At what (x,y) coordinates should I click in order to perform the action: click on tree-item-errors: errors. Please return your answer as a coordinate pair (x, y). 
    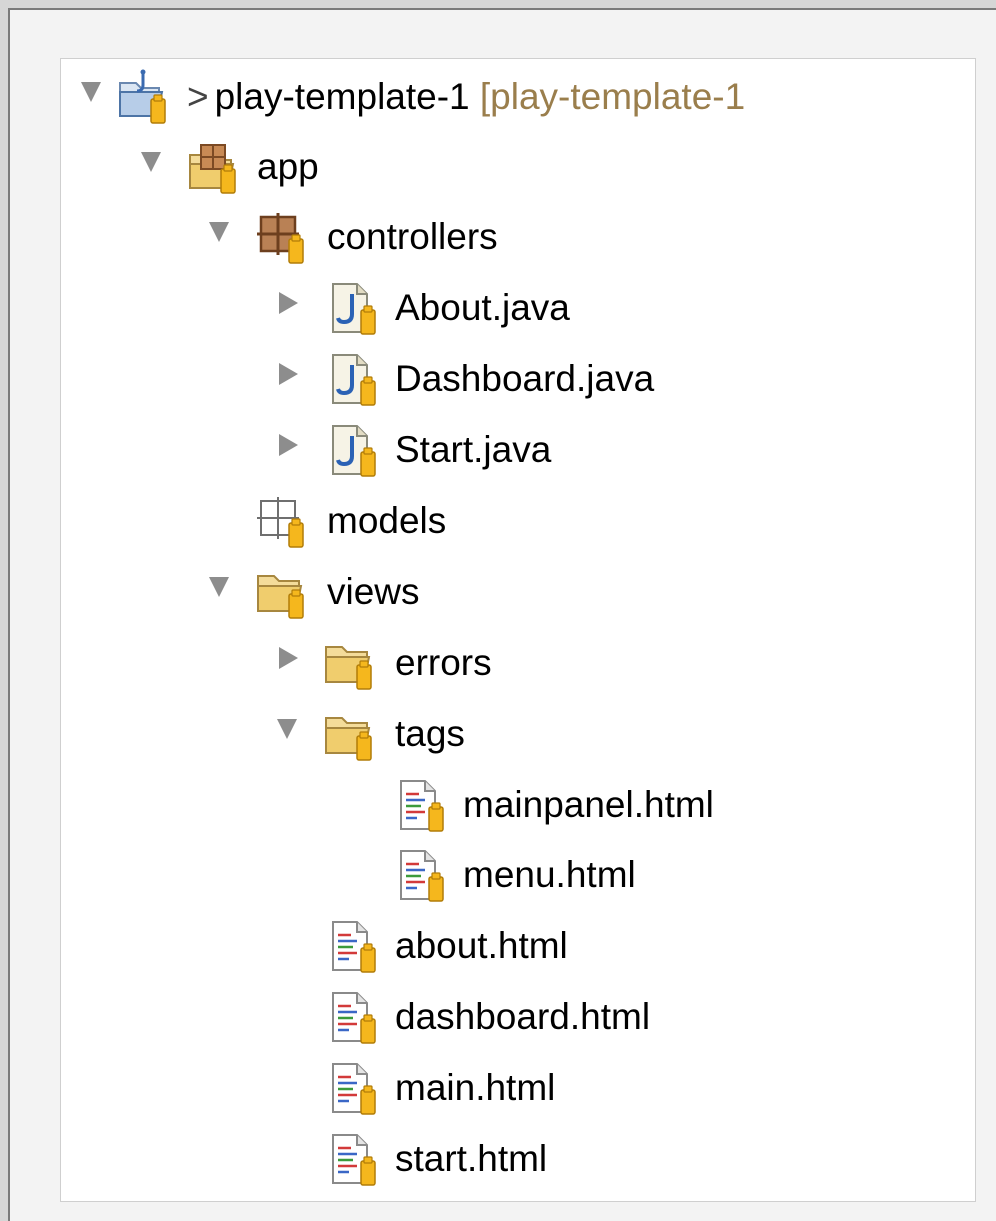
    Looking at the image, I should click on (518, 662).